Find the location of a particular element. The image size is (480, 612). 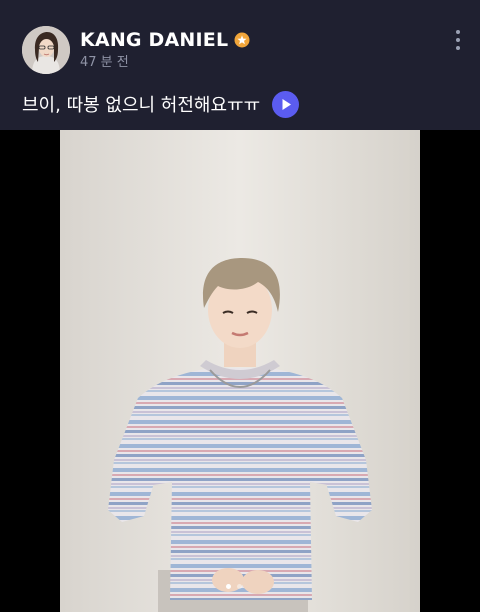

author-row: KANG DANIEL is located at coordinates (165, 40).